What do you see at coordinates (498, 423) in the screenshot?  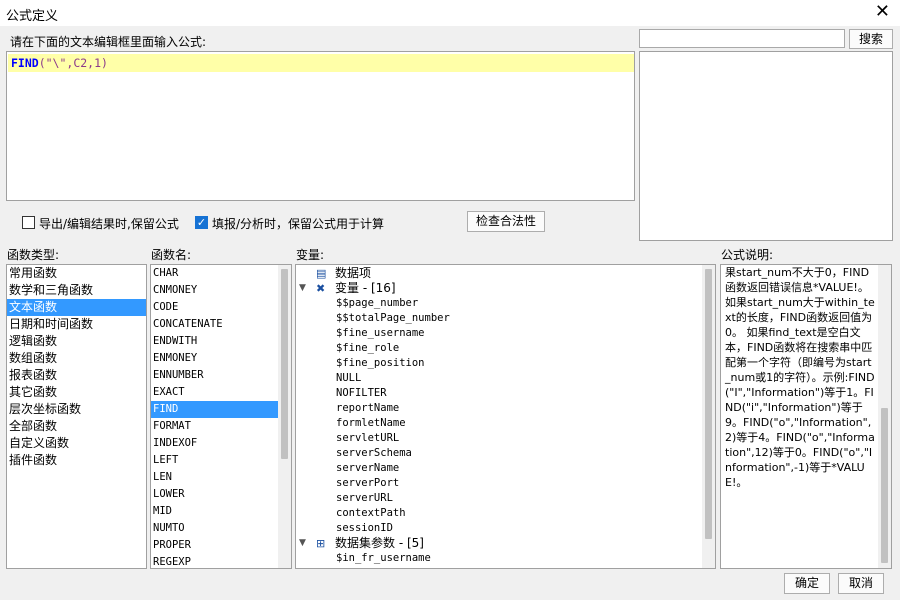 I see `variable-item: formletName` at bounding box center [498, 423].